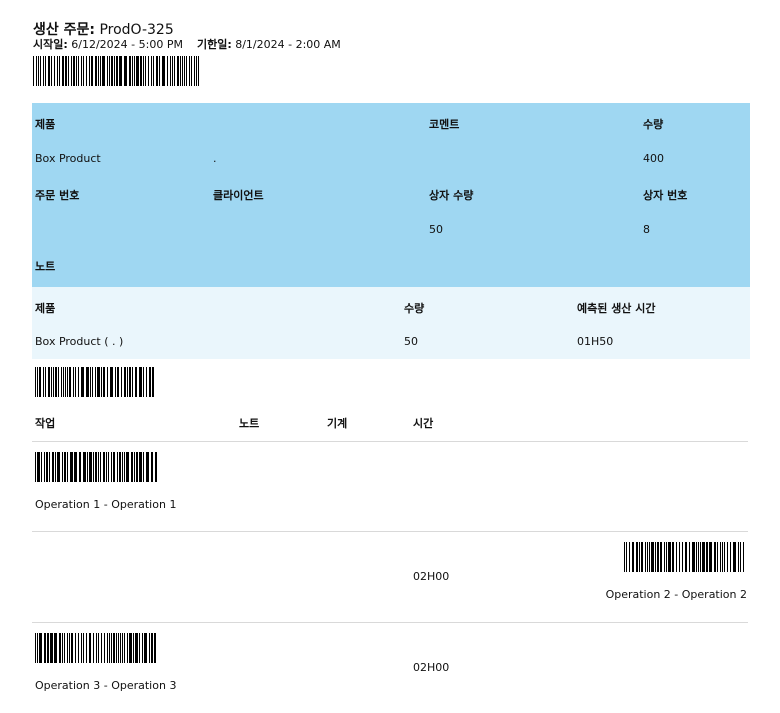  What do you see at coordinates (431, 576) in the screenshot?
I see `operation-2-time: 02H00` at bounding box center [431, 576].